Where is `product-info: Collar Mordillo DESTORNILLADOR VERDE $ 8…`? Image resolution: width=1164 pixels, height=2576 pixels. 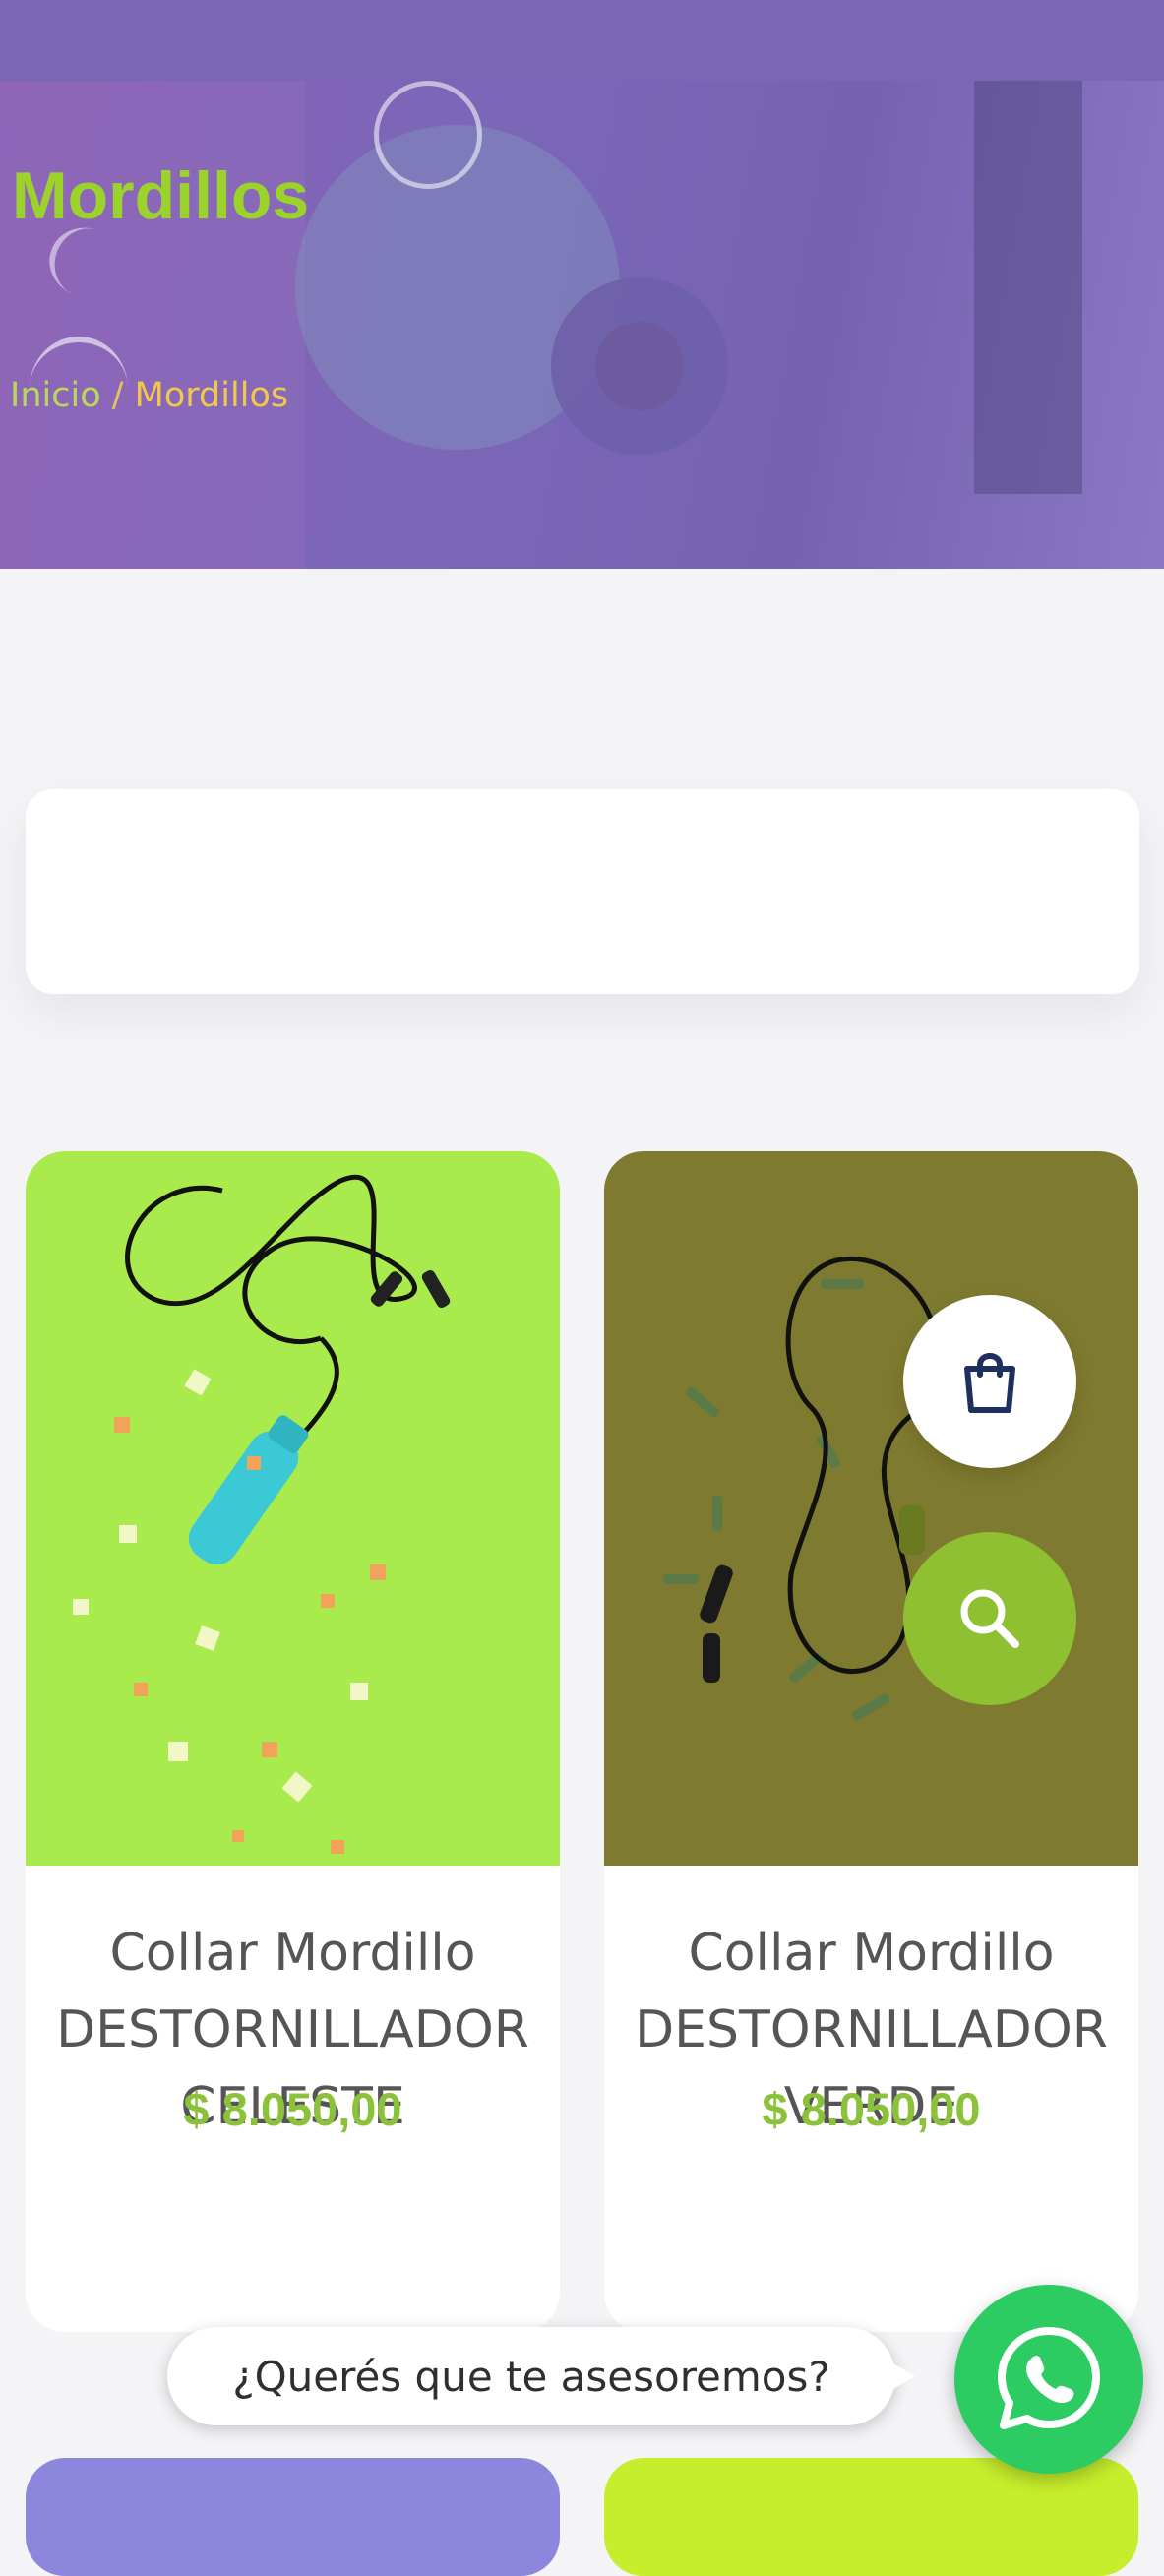
product-info: Collar Mordillo DESTORNILLADOR VERDE $ 8… is located at coordinates (871, 2099).